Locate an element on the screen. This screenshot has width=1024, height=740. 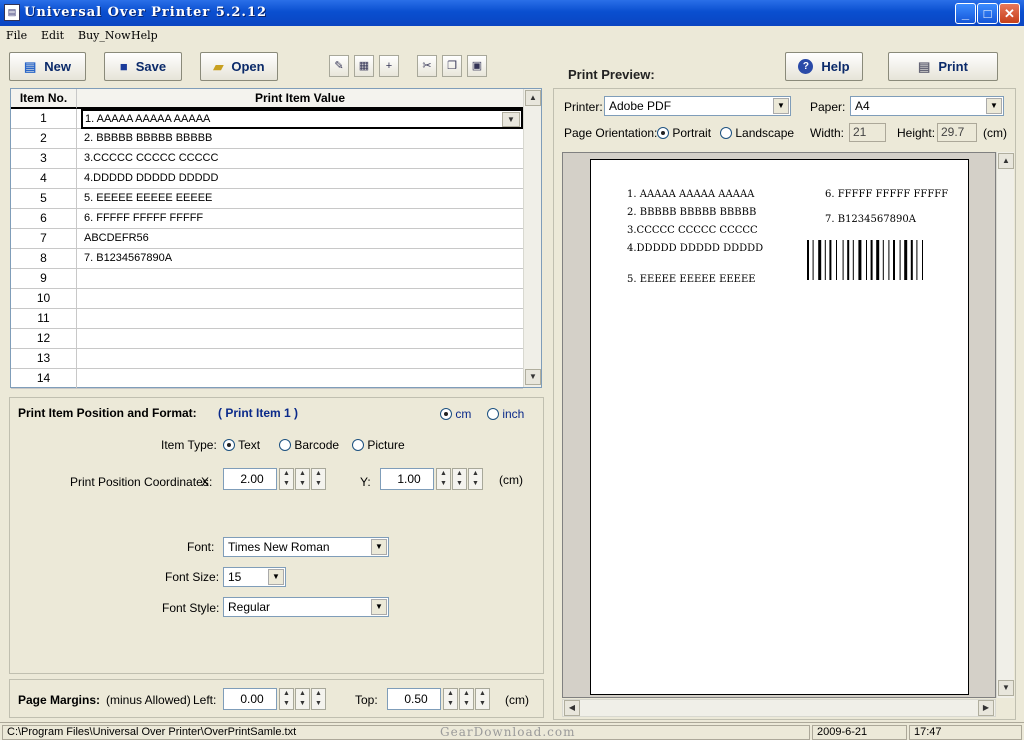
new-button: ▤ New is located at coordinates (47, 66).